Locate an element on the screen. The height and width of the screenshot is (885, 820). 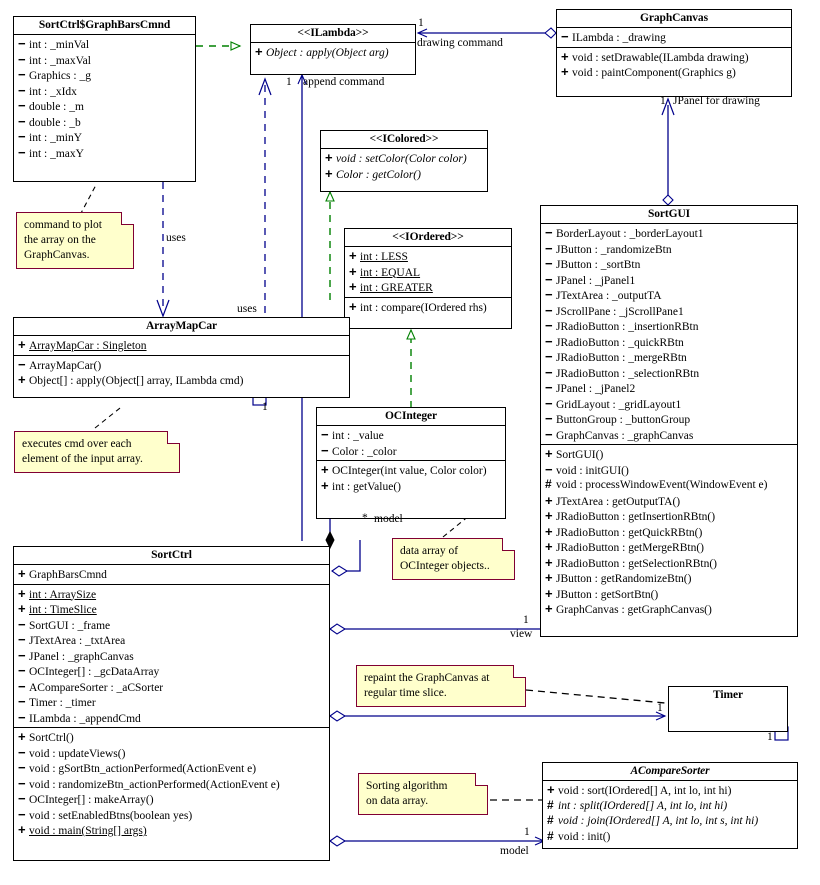
composition-ocinteger-sortctrl is located at coordinates (330, 534).